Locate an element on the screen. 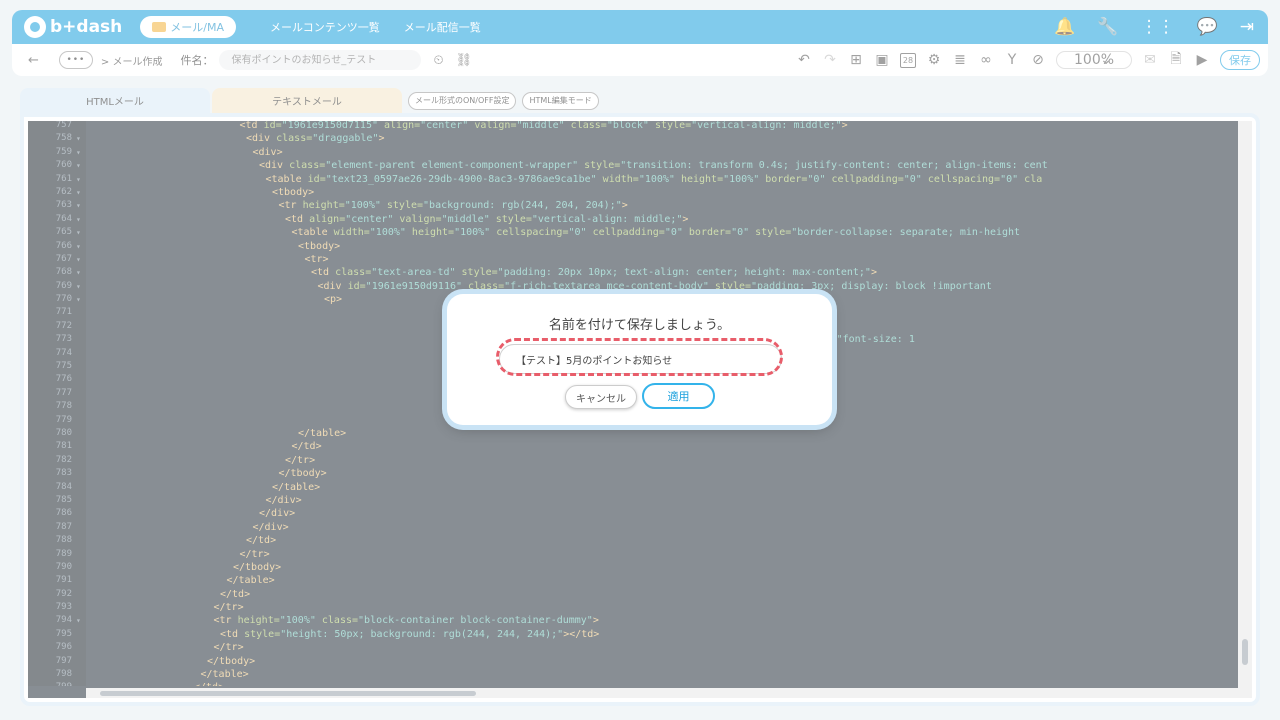  cancel-button: キャンセル is located at coordinates (601, 397).